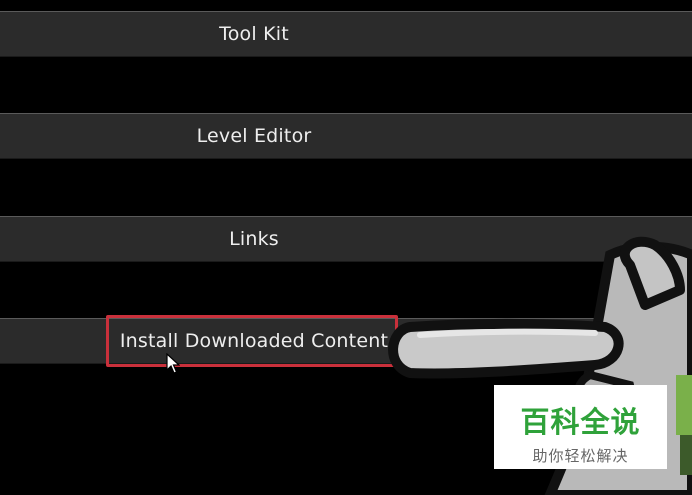 The image size is (692, 495). What do you see at coordinates (254, 136) in the screenshot?
I see `menu-item-label: Level Editor` at bounding box center [254, 136].